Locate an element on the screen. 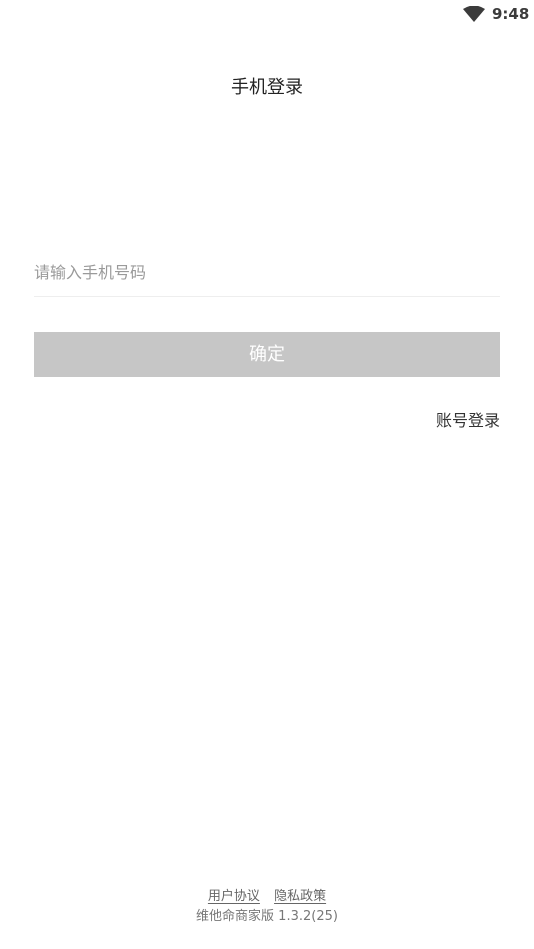 The width and height of the screenshot is (534, 949). confirm-button: 确定 is located at coordinates (267, 354).